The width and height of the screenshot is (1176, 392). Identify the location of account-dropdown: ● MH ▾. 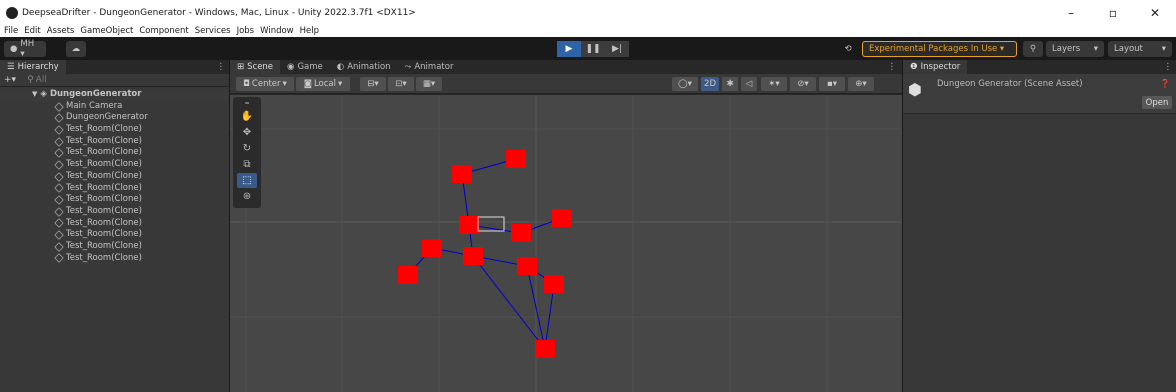
(25, 49).